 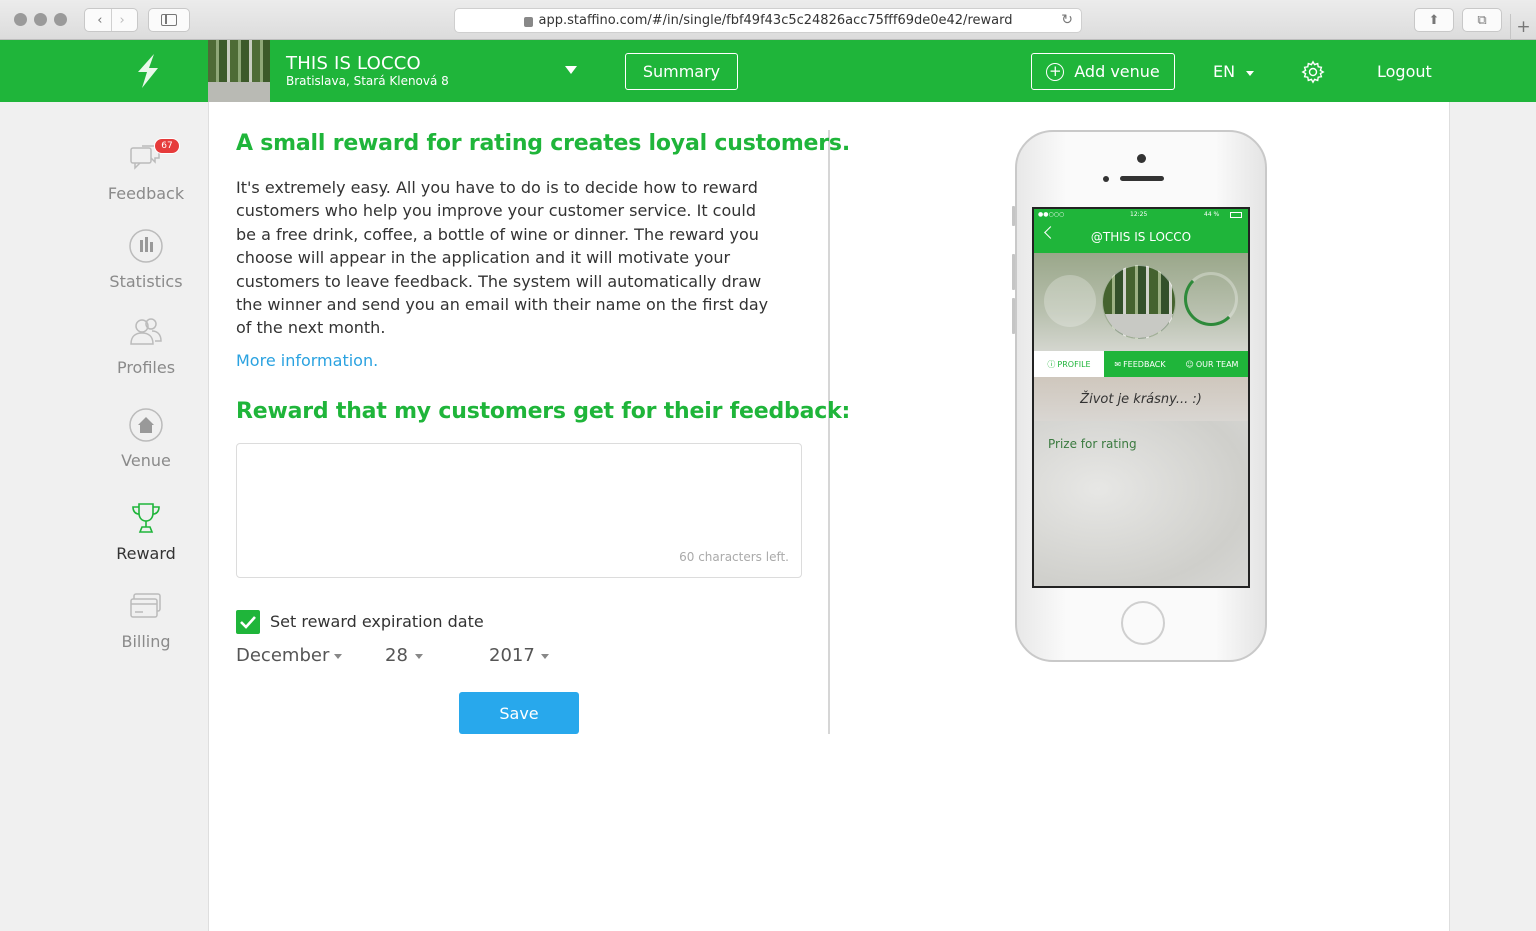 I want to click on month-dropdown-icon, so click(x=338, y=656).